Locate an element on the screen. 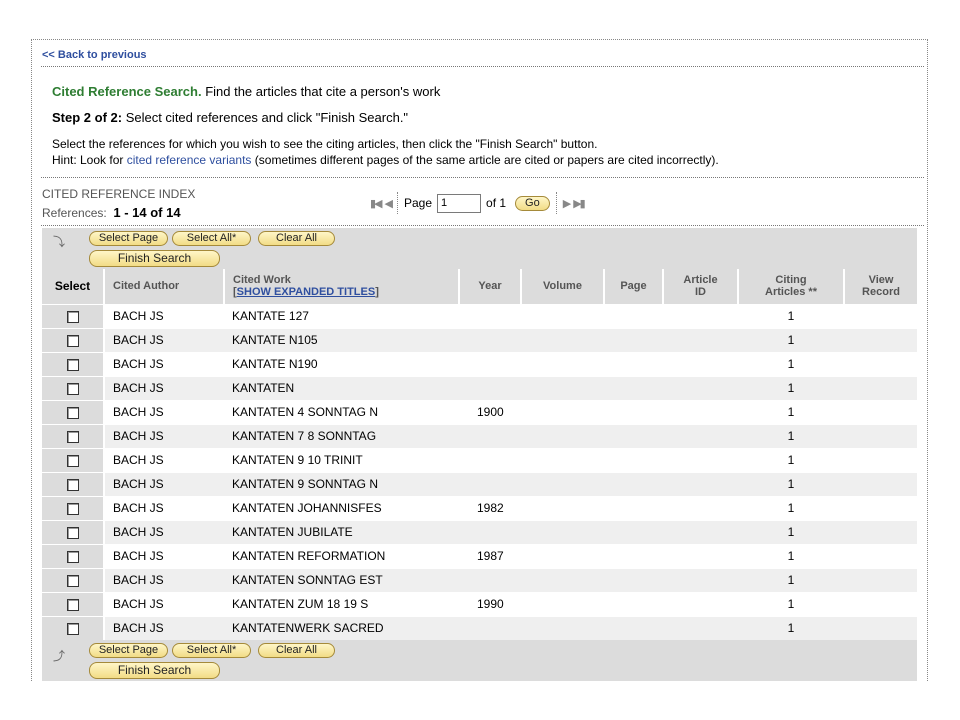 The height and width of the screenshot is (720, 960). cited-work-cell: KANTATE 127 is located at coordinates (341, 315).